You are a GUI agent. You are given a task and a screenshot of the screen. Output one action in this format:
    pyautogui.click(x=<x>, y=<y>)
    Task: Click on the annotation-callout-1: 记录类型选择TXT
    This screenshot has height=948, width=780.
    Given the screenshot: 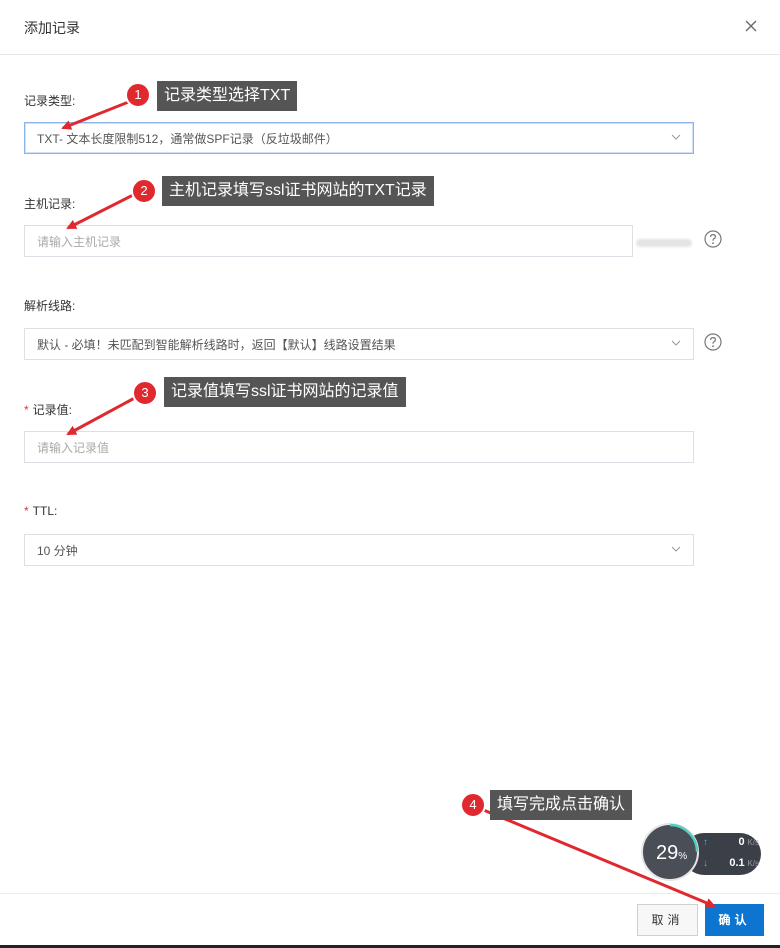 What is the action you would take?
    pyautogui.click(x=227, y=96)
    